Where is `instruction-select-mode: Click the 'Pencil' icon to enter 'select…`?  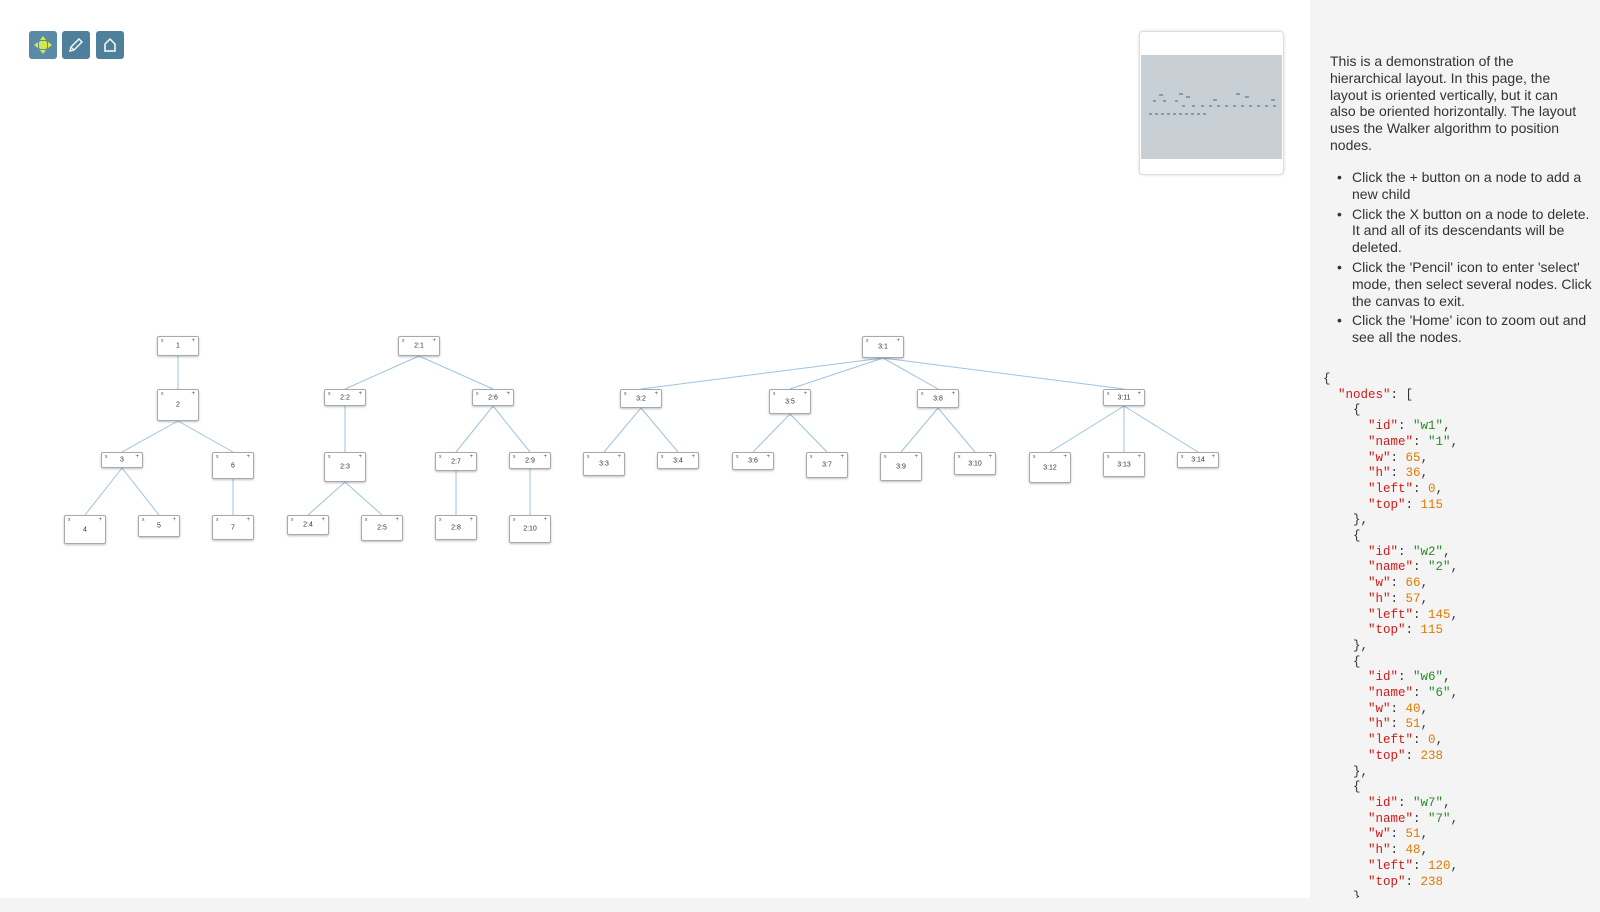
instruction-select-mode: Click the 'Pencil' icon to enter 'select… is located at coordinates (1461, 284).